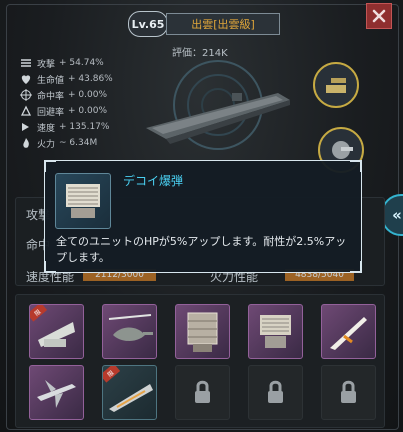 The image size is (403, 432). I want to click on stat-label: 回避率, so click(51, 112).